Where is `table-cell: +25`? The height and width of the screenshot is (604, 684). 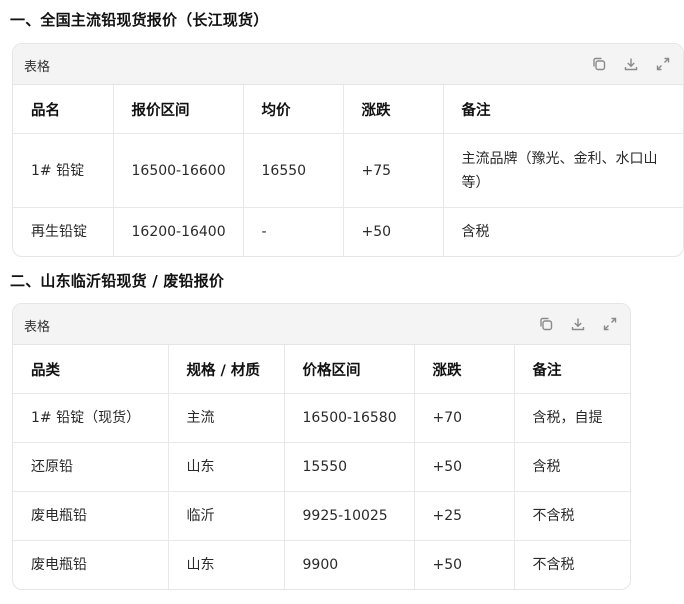
table-cell: +25 is located at coordinates (464, 516).